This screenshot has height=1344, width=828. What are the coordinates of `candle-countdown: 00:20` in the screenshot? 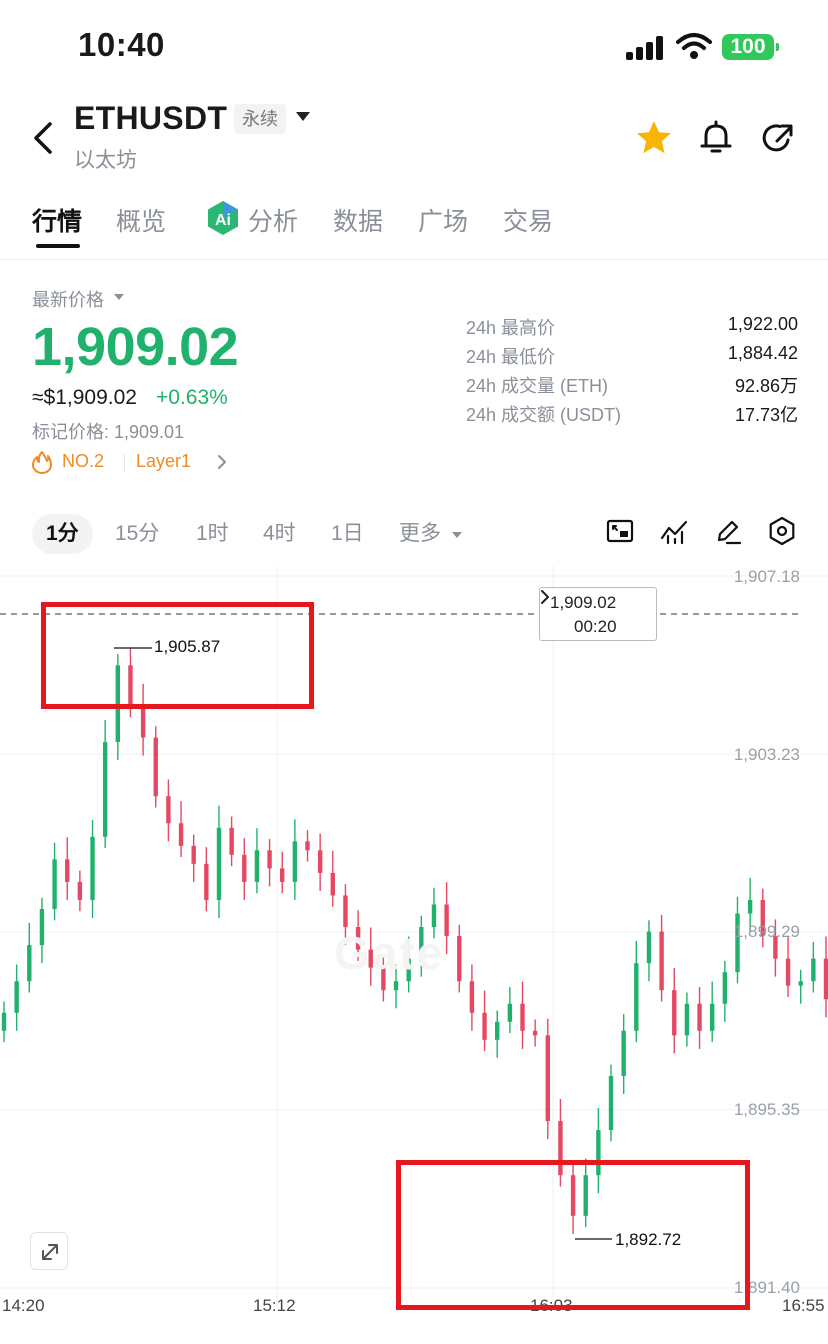 It's located at (595, 626).